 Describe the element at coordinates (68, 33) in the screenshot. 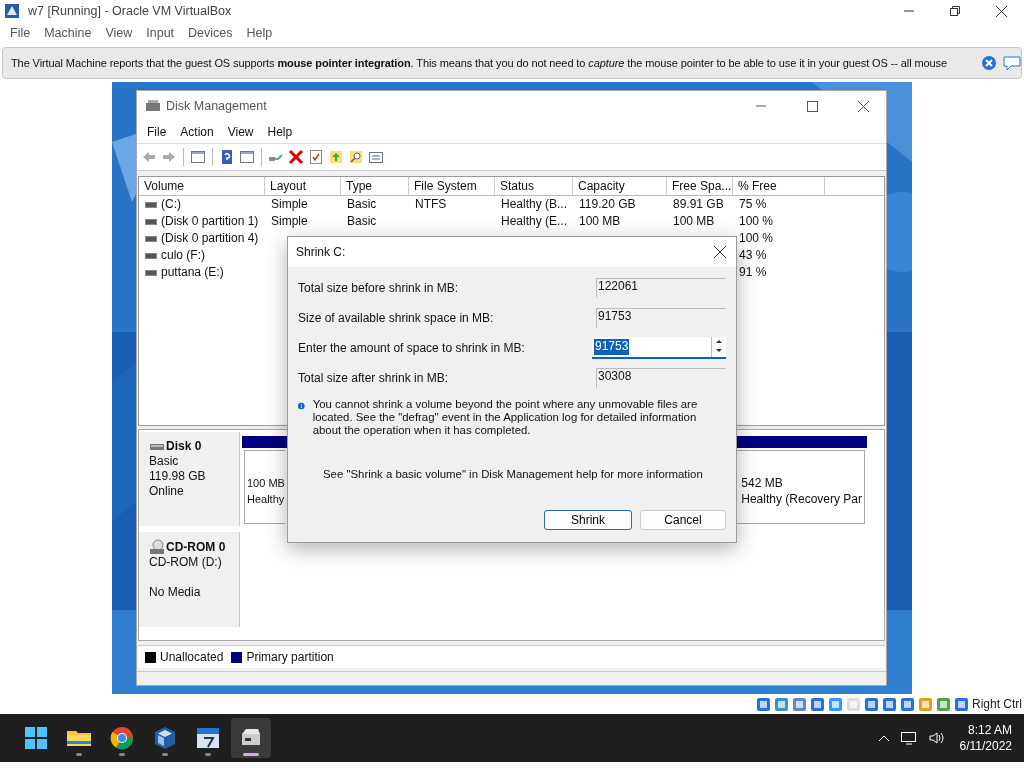

I see `menu-item: Machine` at that location.